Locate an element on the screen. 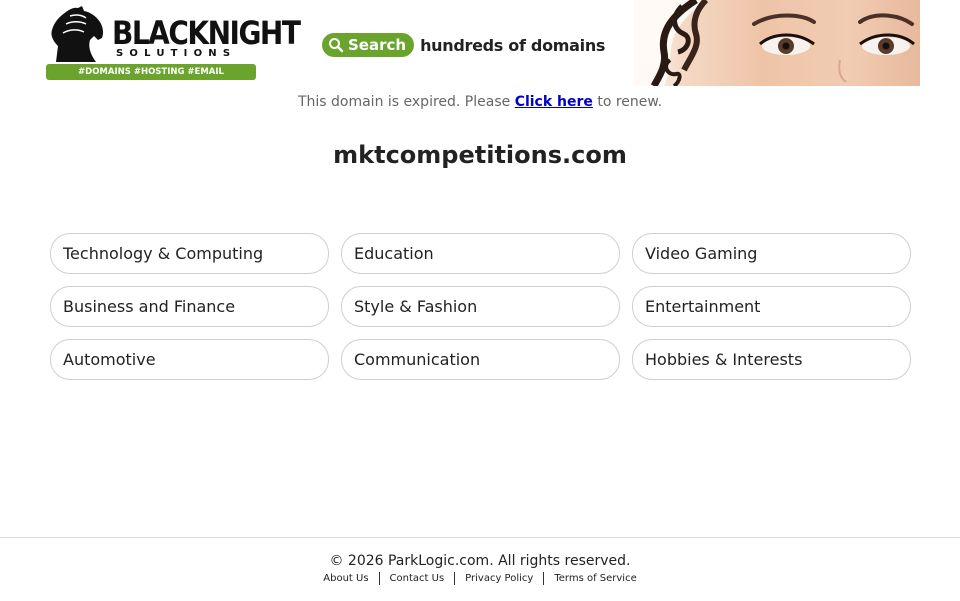 This screenshot has height=601, width=960. category-entertainment: Entertainment is located at coordinates (771, 306).